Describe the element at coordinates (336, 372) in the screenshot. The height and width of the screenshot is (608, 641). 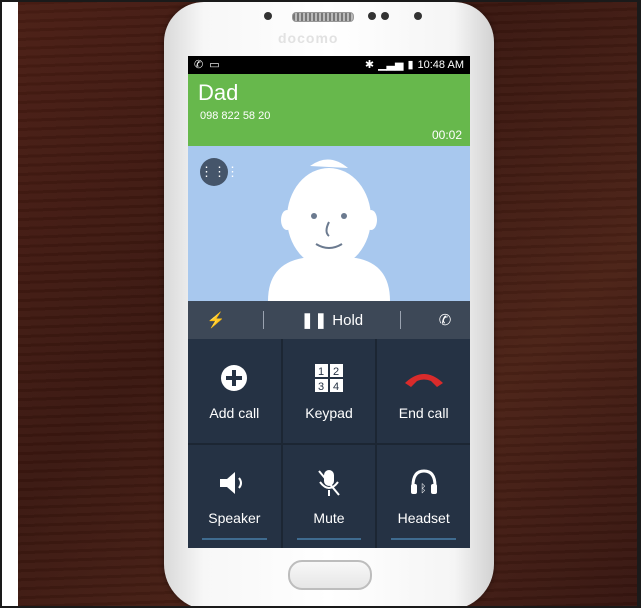
I see `svg-text: 2` at that location.